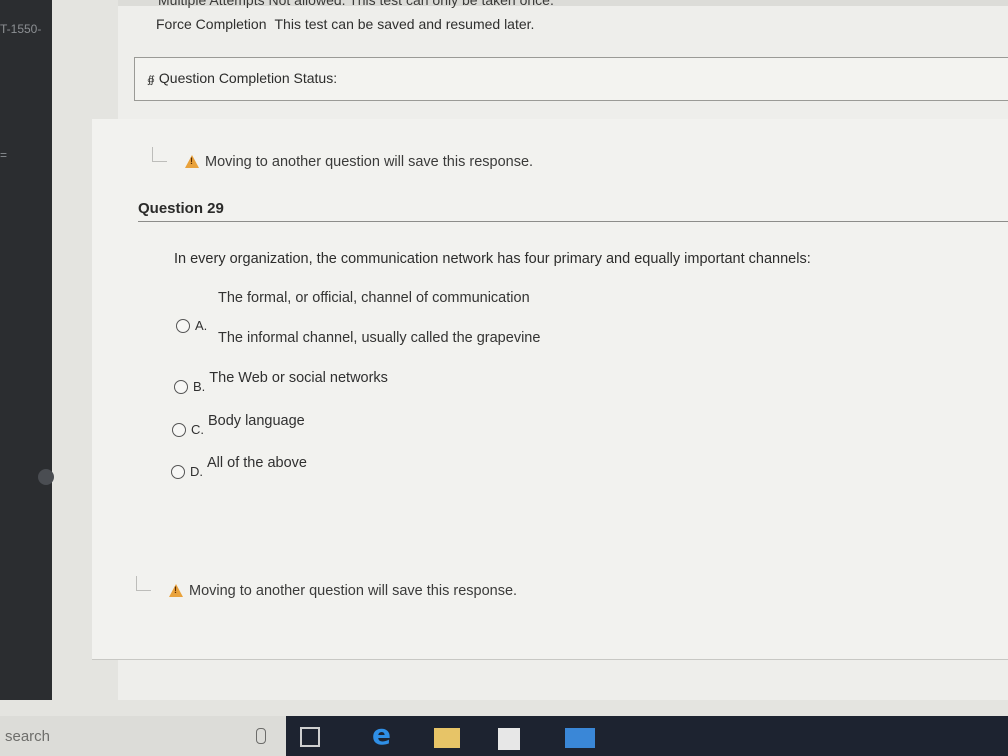 The height and width of the screenshot is (756, 1008). What do you see at coordinates (211, 24) in the screenshot?
I see `force-completion-label: Force Completion` at bounding box center [211, 24].